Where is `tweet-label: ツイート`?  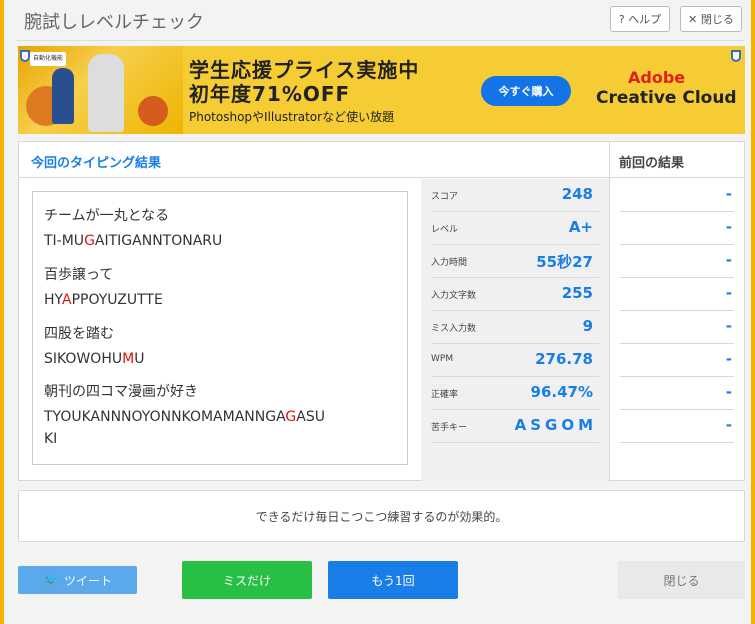 tweet-label: ツイート is located at coordinates (87, 580).